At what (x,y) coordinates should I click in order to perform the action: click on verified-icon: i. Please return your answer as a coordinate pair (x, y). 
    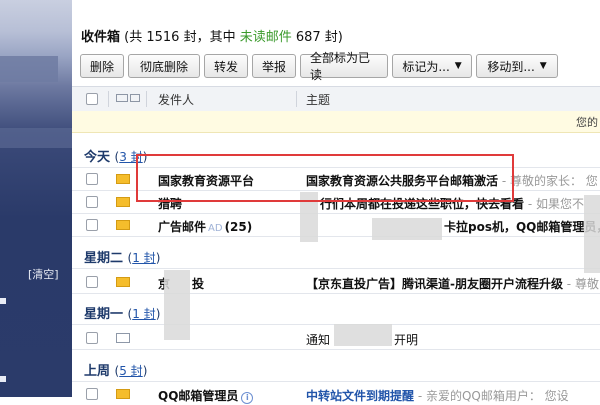
    Looking at the image, I should click on (247, 398).